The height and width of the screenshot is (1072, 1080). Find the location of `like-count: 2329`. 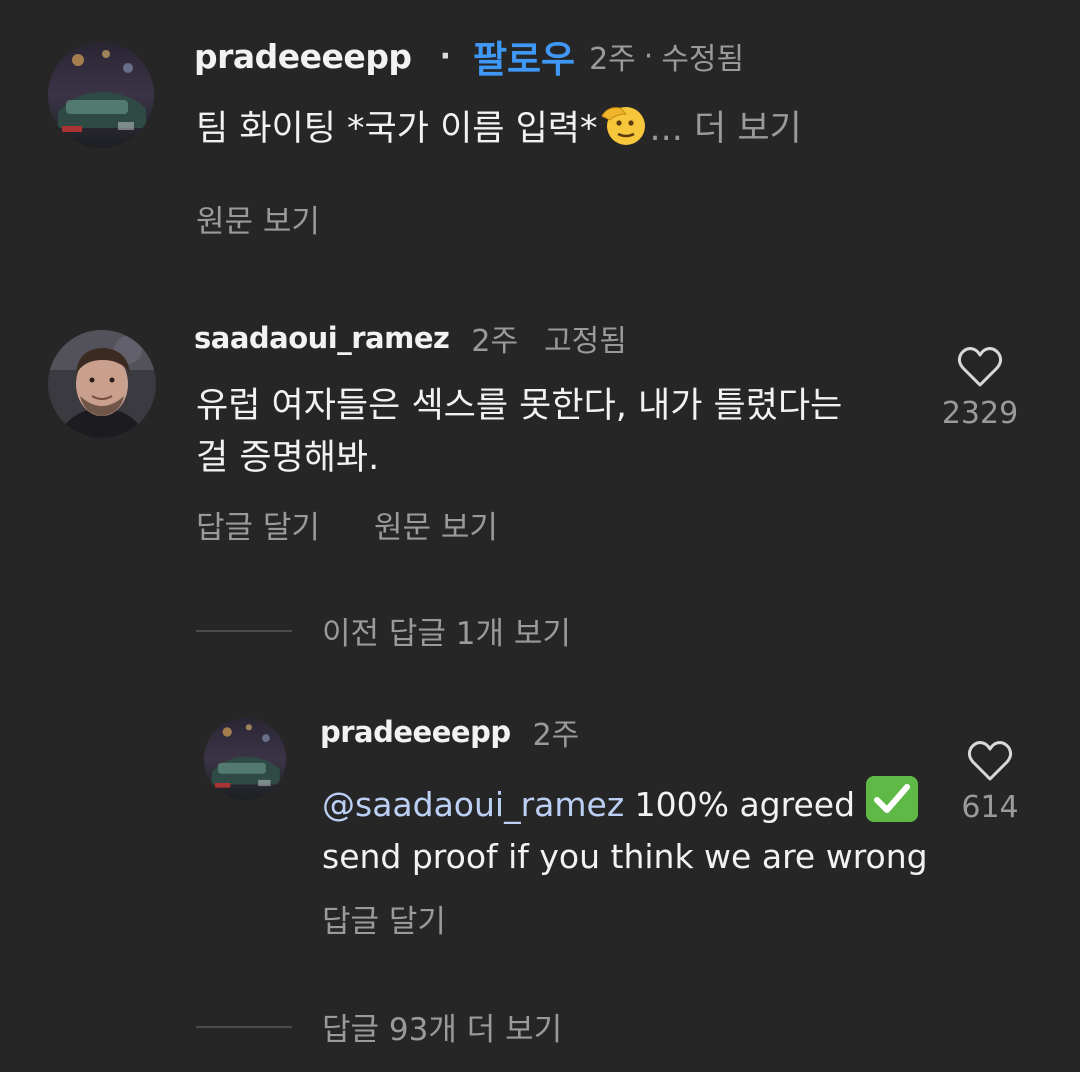

like-count: 2329 is located at coordinates (980, 413).